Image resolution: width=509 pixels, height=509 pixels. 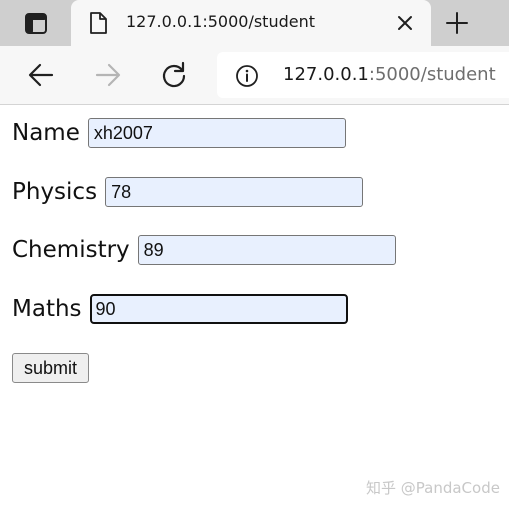 I want to click on tab-title: 127.0.0.1:5000/student, so click(x=220, y=21).